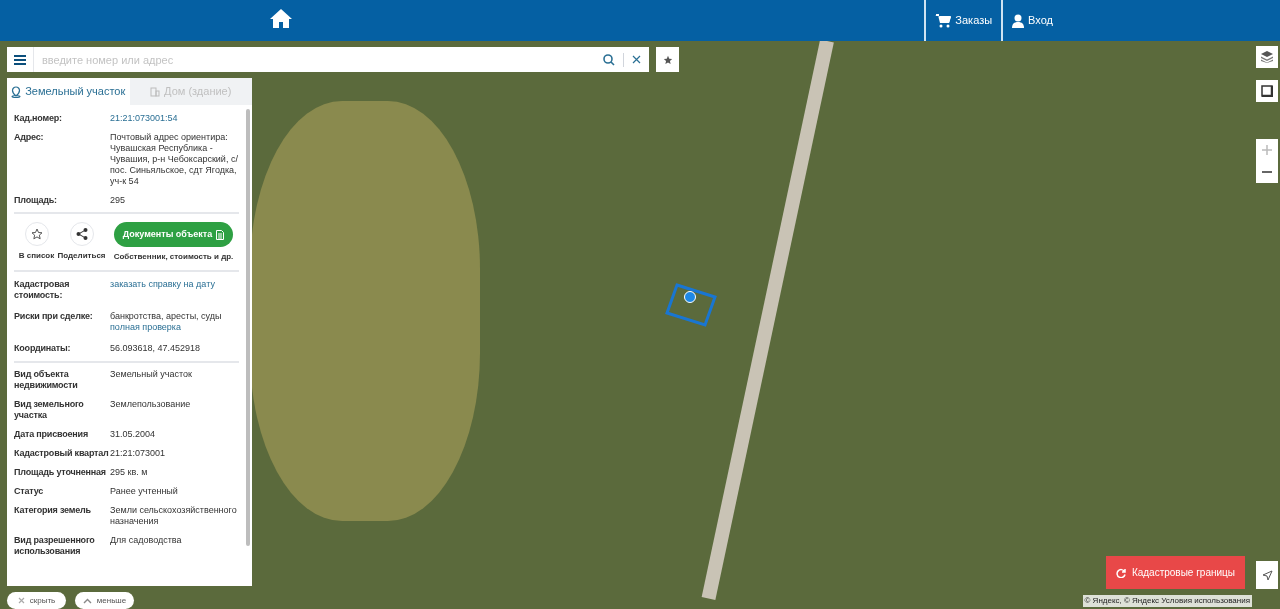 The image size is (1280, 609). What do you see at coordinates (690, 297) in the screenshot?
I see `location-marker` at bounding box center [690, 297].